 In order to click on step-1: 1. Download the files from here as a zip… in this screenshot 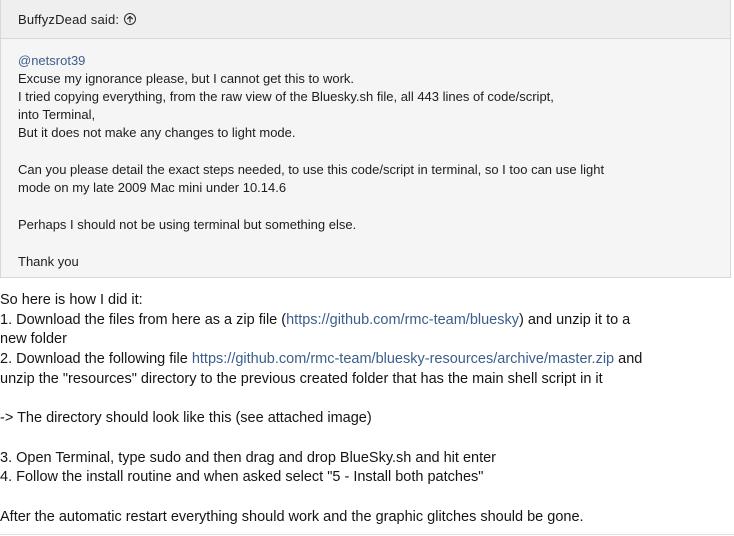, I will do `click(367, 321)`.